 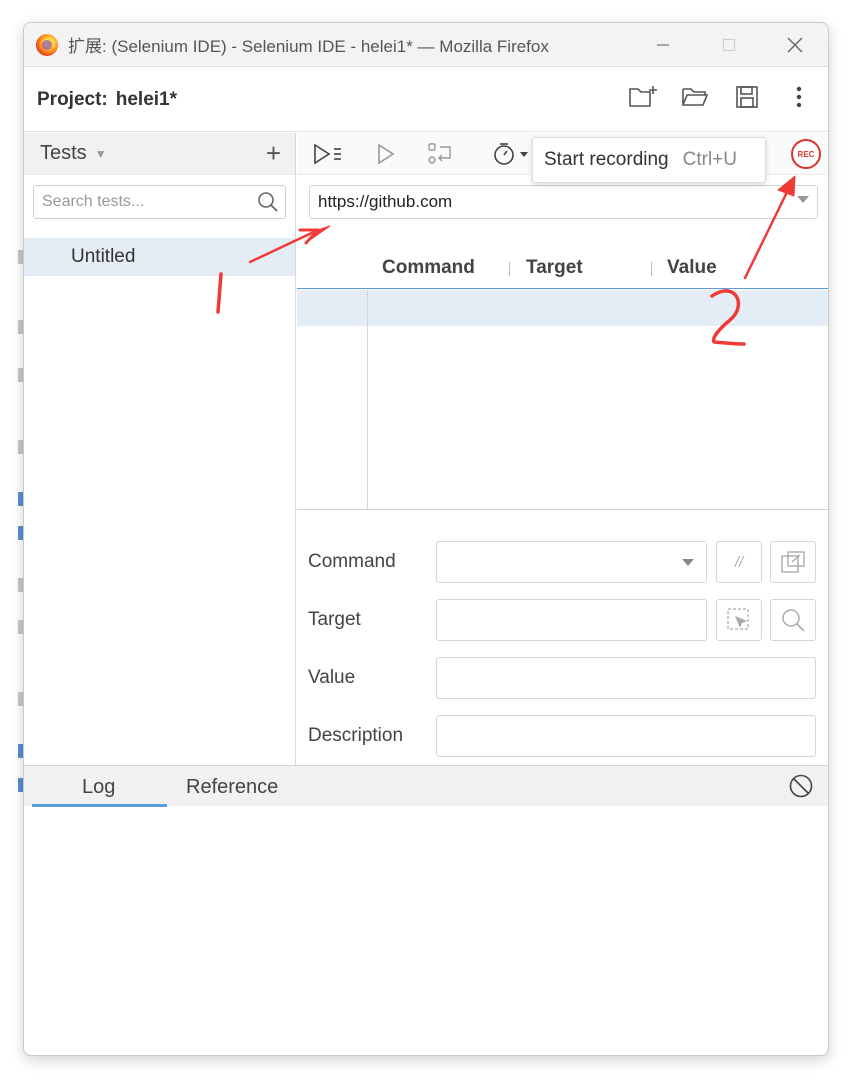 I want to click on speed-icon, so click(x=511, y=154).